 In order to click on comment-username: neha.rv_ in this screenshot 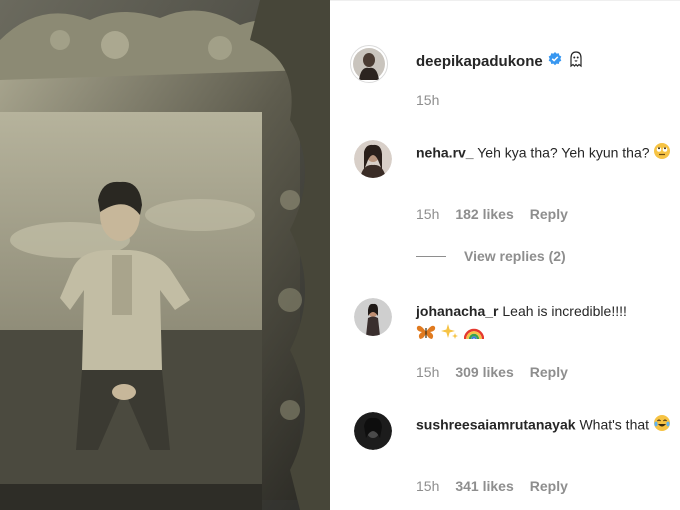, I will do `click(445, 153)`.